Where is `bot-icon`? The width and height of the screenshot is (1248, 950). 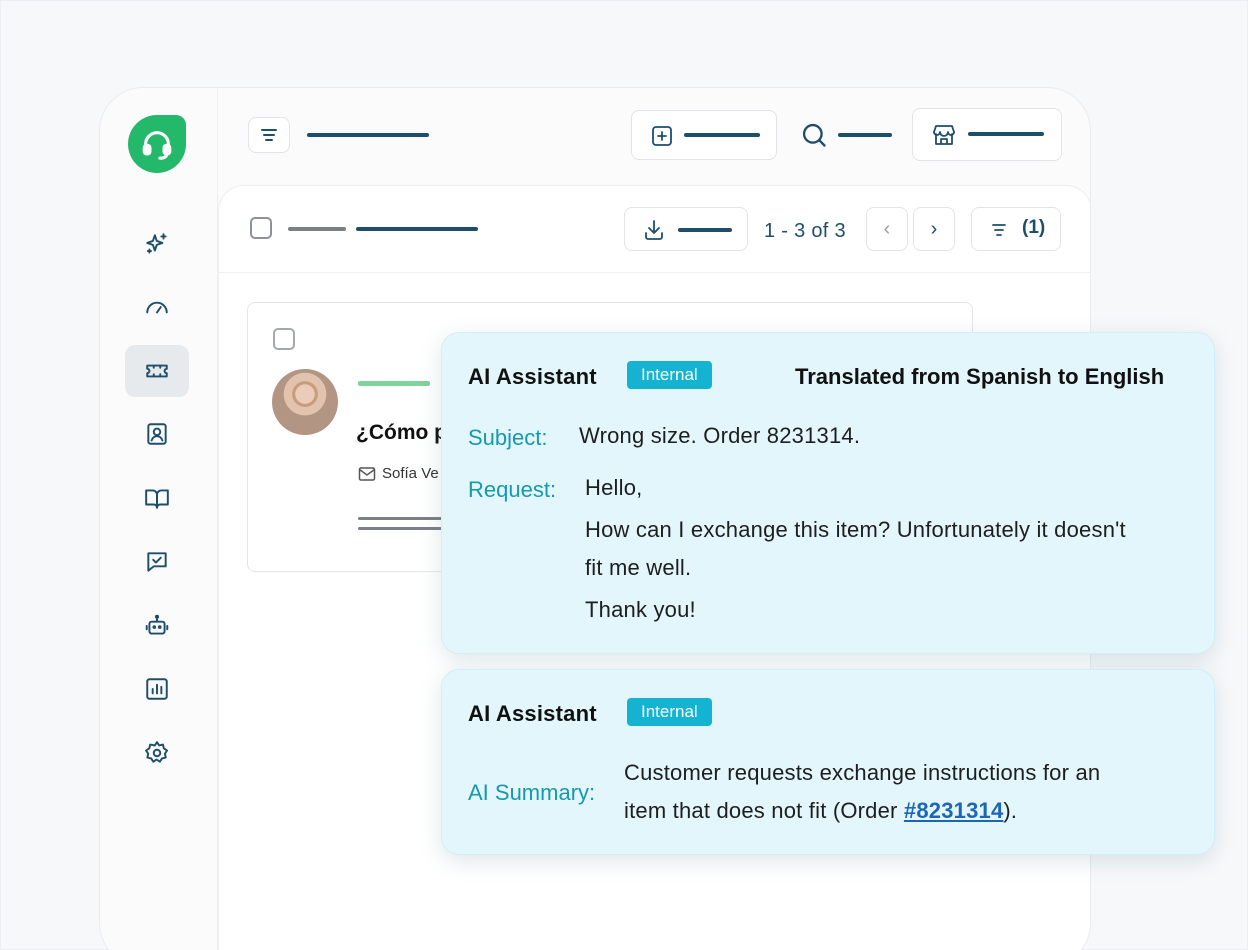 bot-icon is located at coordinates (157, 624).